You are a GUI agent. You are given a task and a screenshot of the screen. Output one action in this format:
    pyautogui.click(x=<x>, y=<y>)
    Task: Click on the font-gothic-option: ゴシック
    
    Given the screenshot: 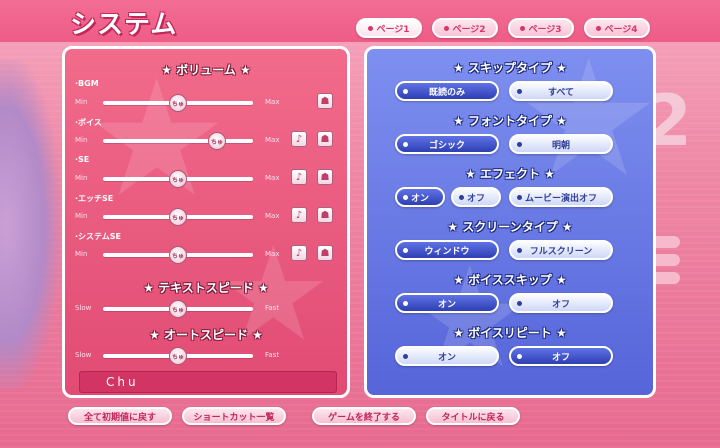 What is the action you would take?
    pyautogui.click(x=447, y=144)
    